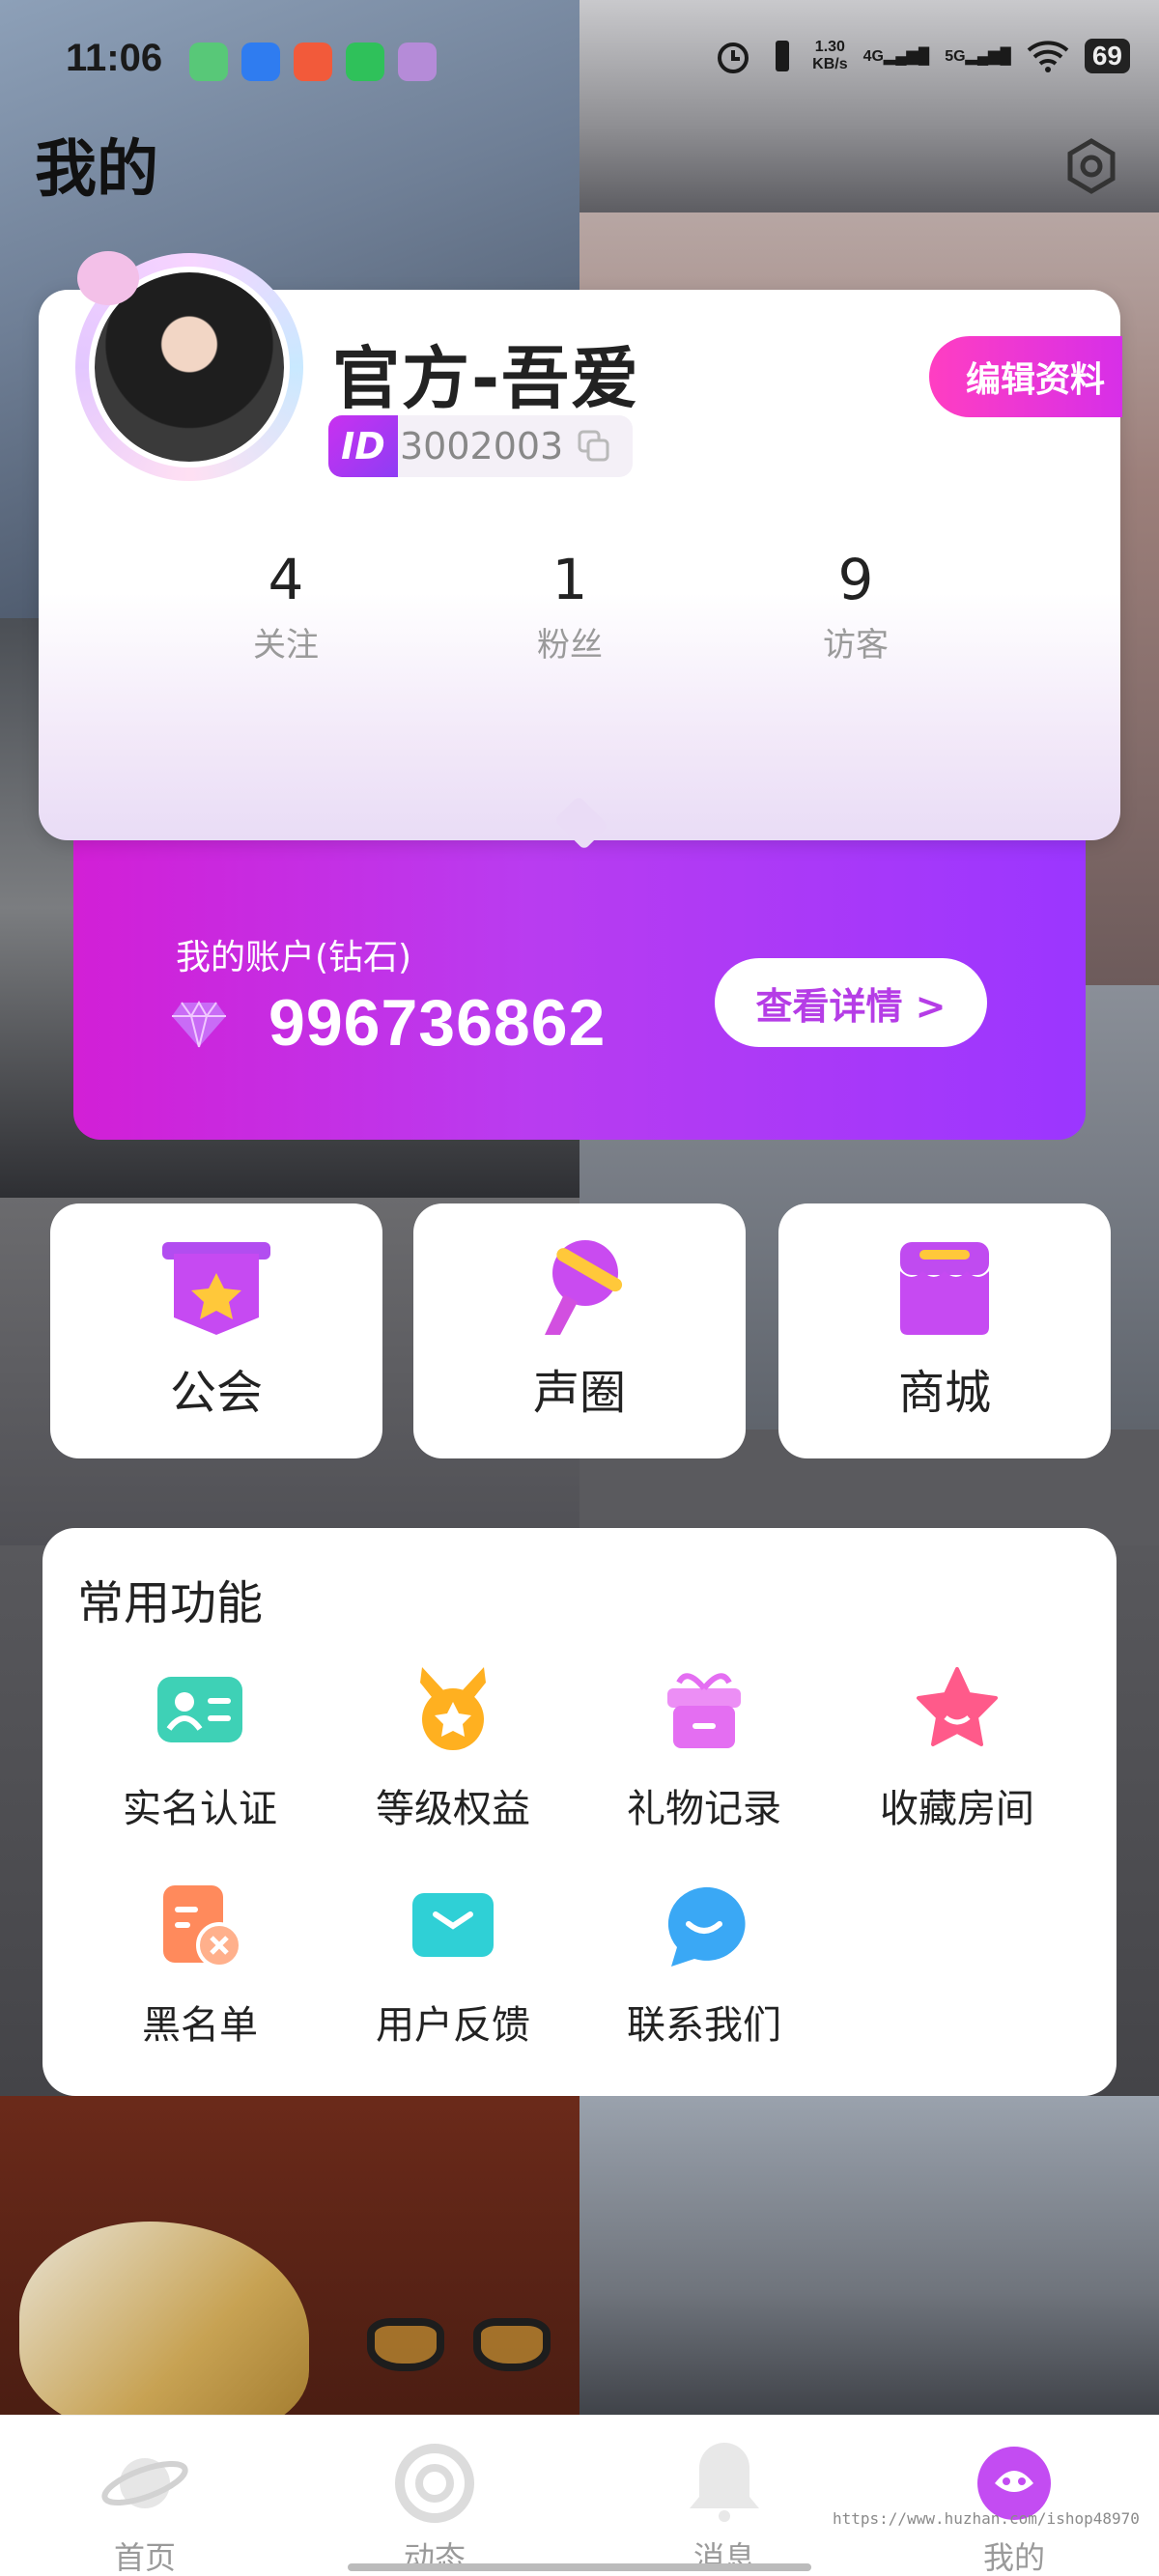 The height and width of the screenshot is (2576, 1159). Describe the element at coordinates (783, 56) in the screenshot. I see `vibrate-icon` at that location.